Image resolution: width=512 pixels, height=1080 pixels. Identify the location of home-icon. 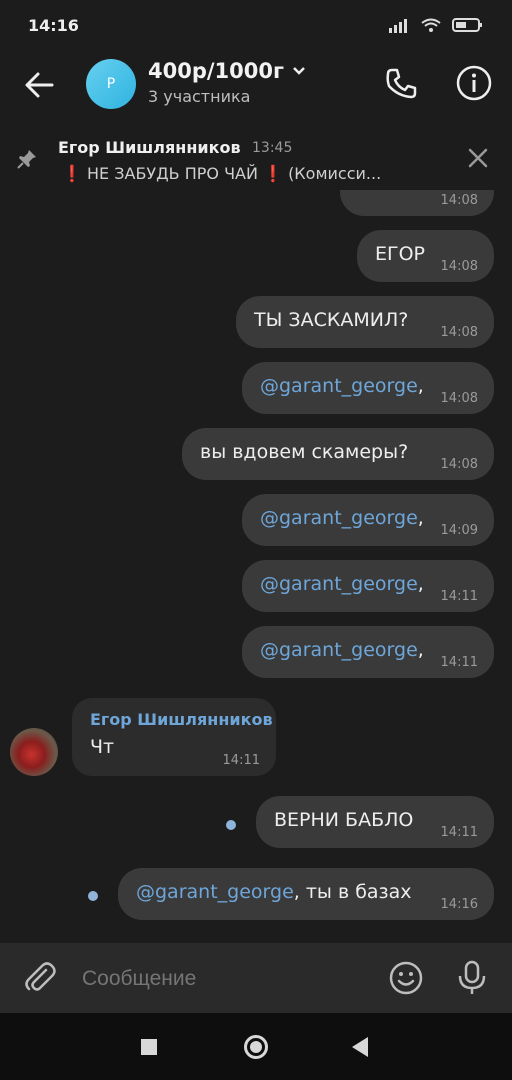
(256, 1047).